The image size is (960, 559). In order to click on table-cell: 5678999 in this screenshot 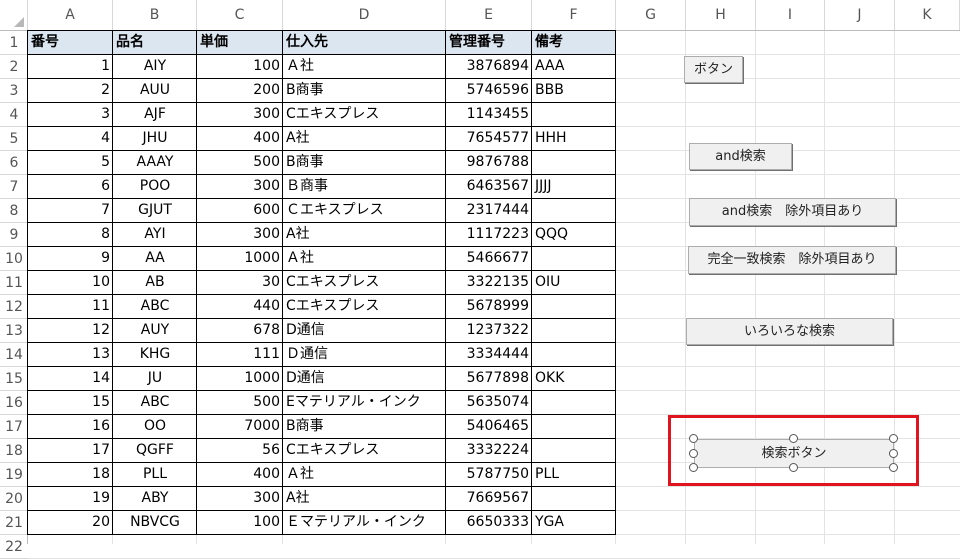, I will do `click(489, 307)`.